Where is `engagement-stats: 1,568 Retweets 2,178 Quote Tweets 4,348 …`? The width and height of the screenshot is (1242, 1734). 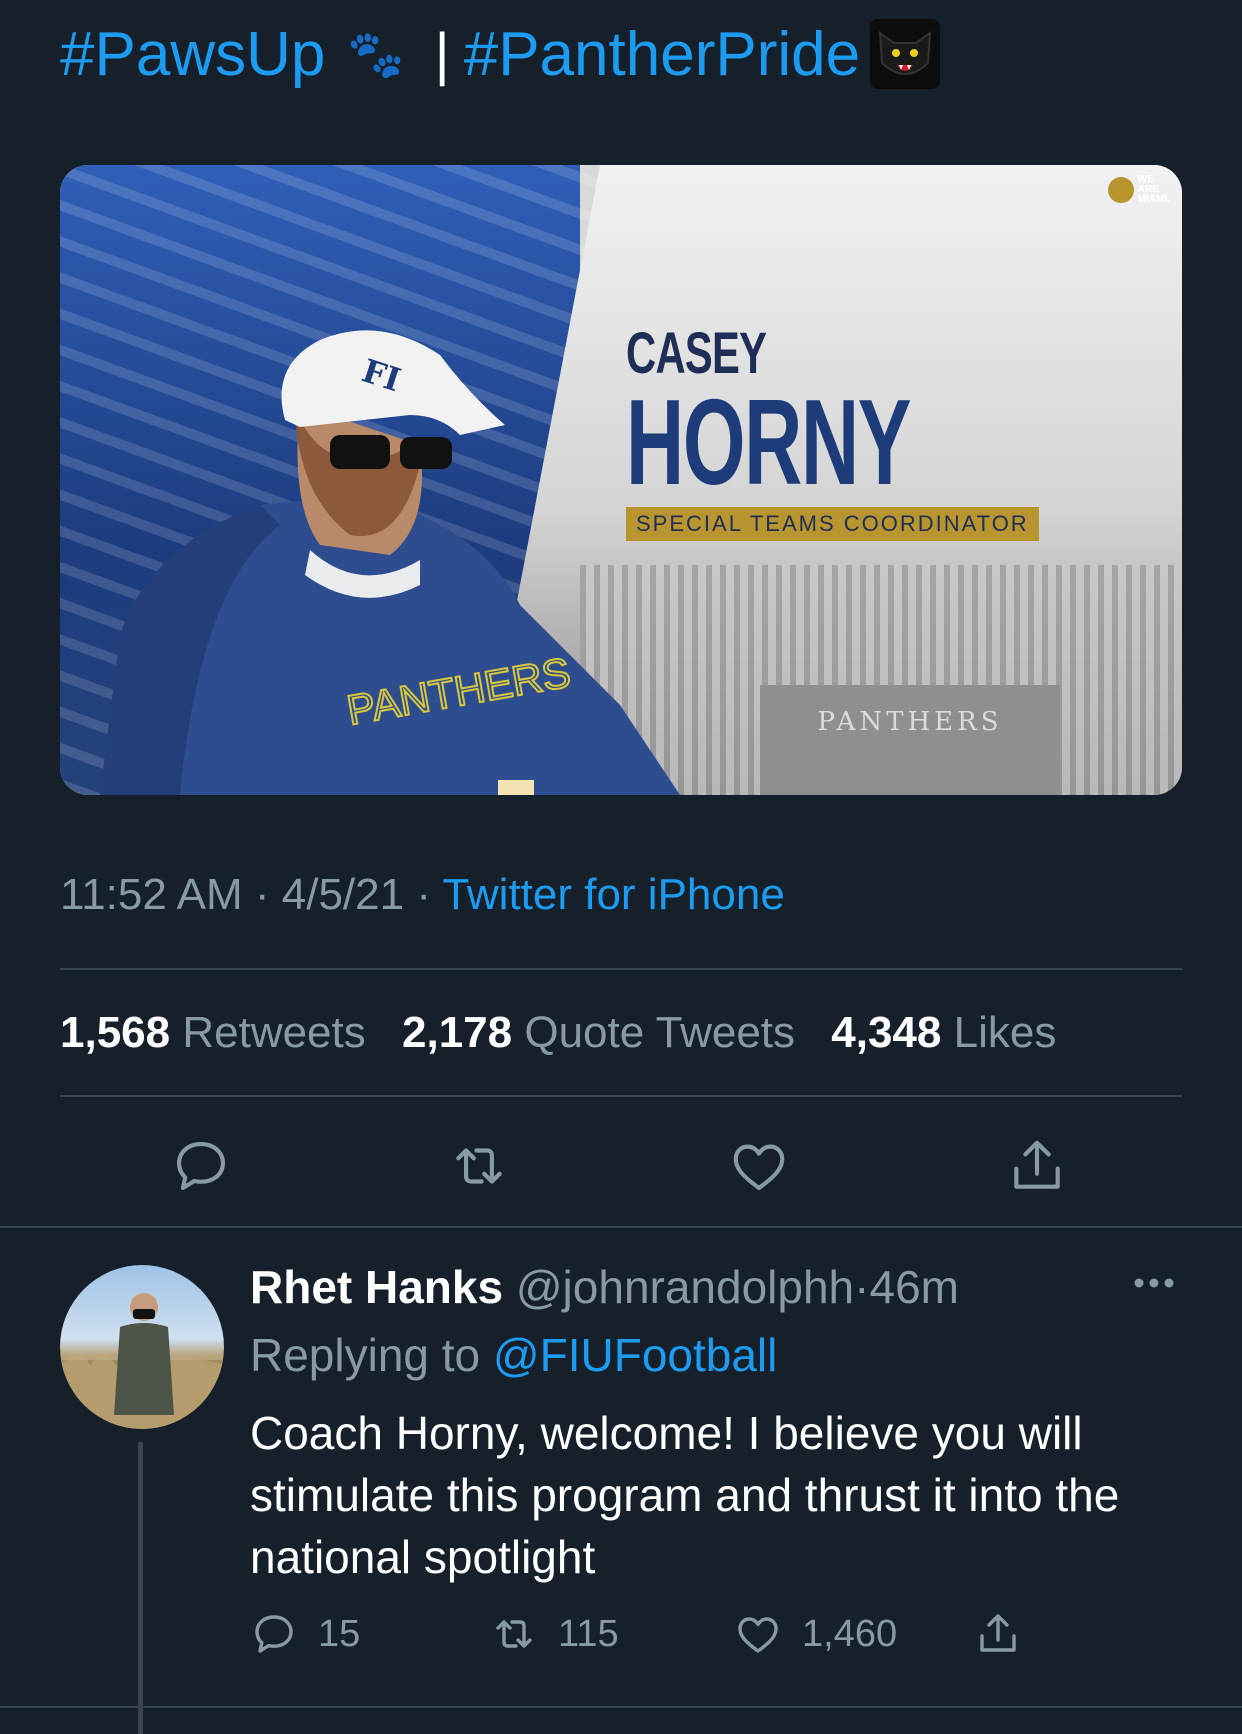
engagement-stats: 1,568 Retweets 2,178 Quote Tweets 4,348 … is located at coordinates (558, 1033).